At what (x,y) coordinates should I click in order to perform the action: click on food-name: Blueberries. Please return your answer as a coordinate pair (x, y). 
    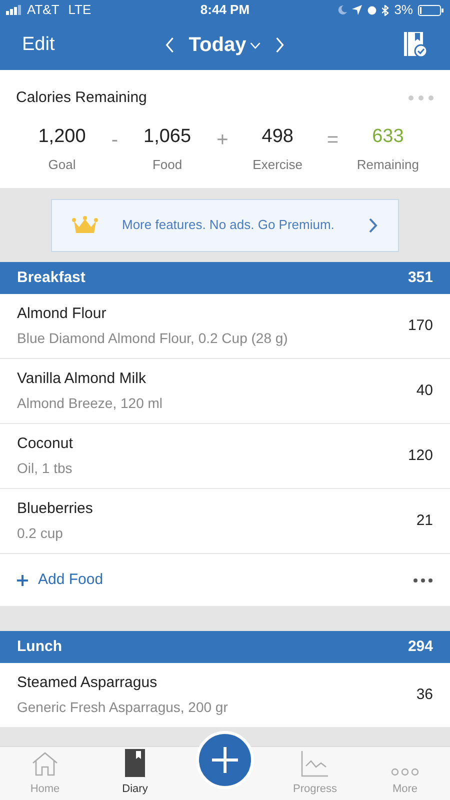
    Looking at the image, I should click on (55, 508).